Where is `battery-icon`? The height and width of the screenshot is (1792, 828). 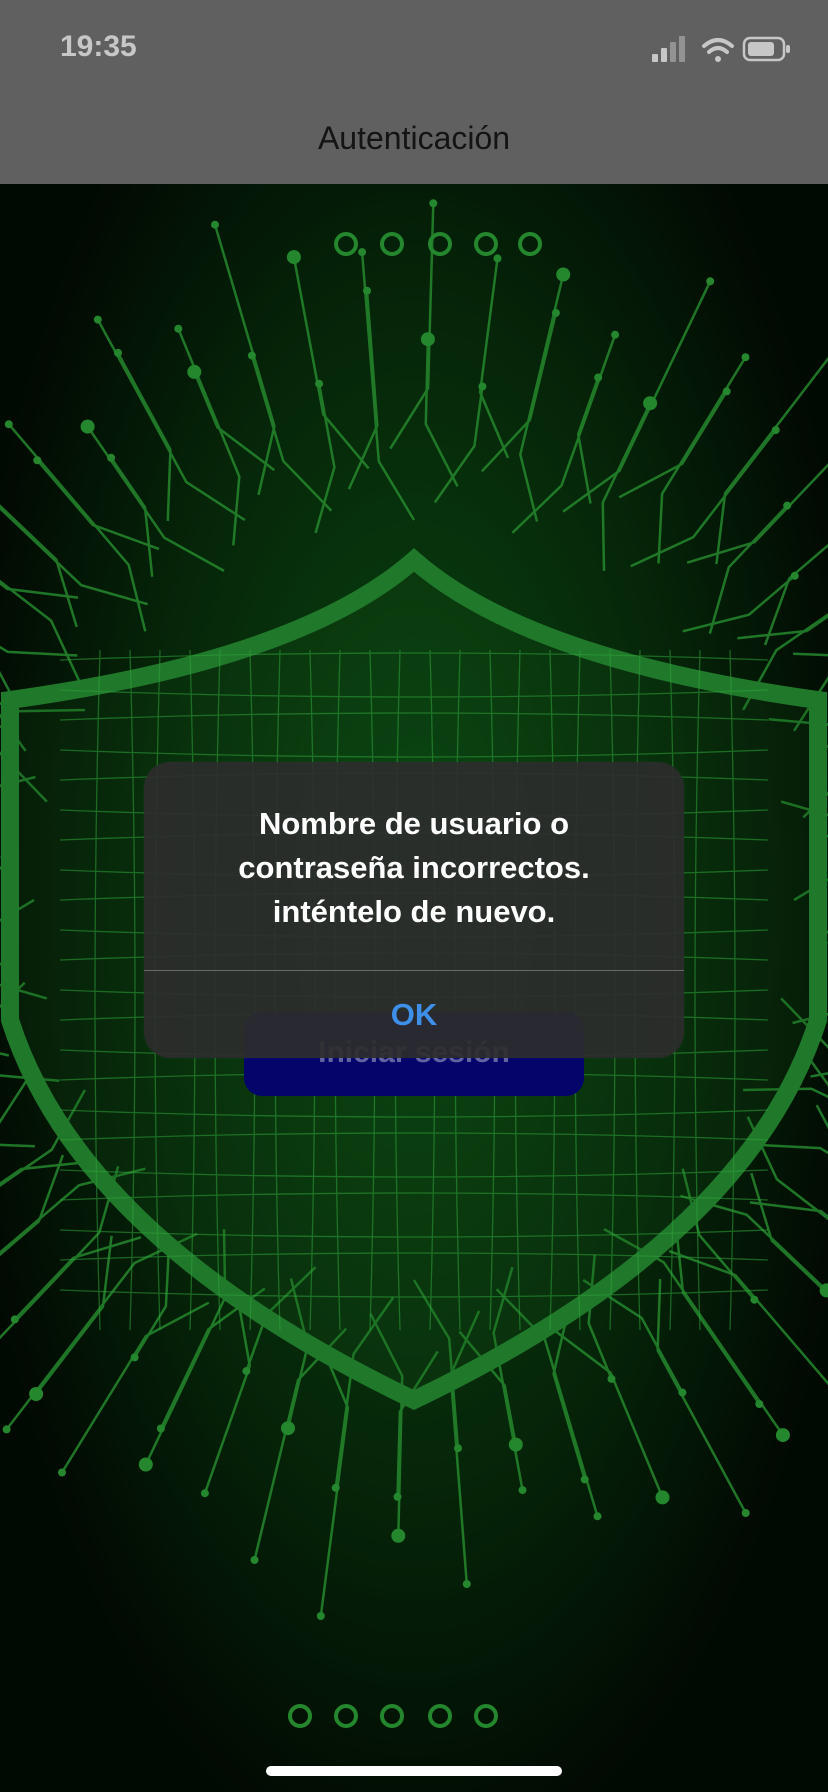
battery-icon is located at coordinates (766, 49).